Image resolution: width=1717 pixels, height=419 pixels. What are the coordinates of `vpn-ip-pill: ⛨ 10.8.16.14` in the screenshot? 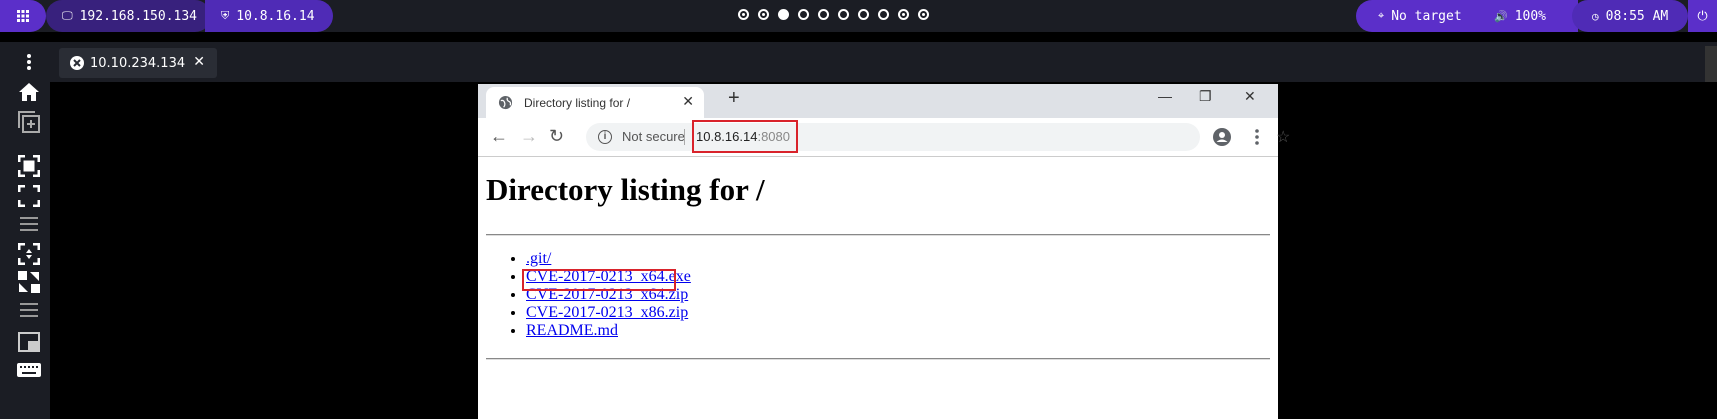 It's located at (269, 16).